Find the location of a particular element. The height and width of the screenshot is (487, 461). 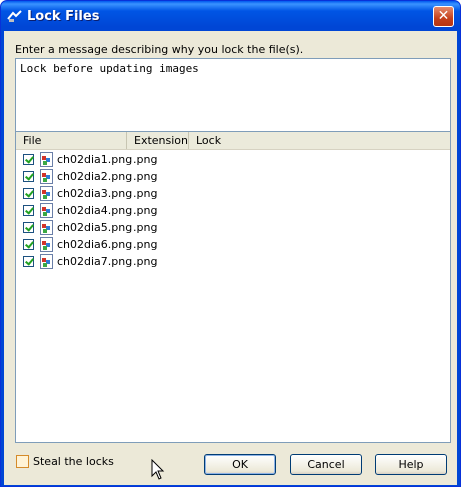

help-button: Help is located at coordinates (411, 464).